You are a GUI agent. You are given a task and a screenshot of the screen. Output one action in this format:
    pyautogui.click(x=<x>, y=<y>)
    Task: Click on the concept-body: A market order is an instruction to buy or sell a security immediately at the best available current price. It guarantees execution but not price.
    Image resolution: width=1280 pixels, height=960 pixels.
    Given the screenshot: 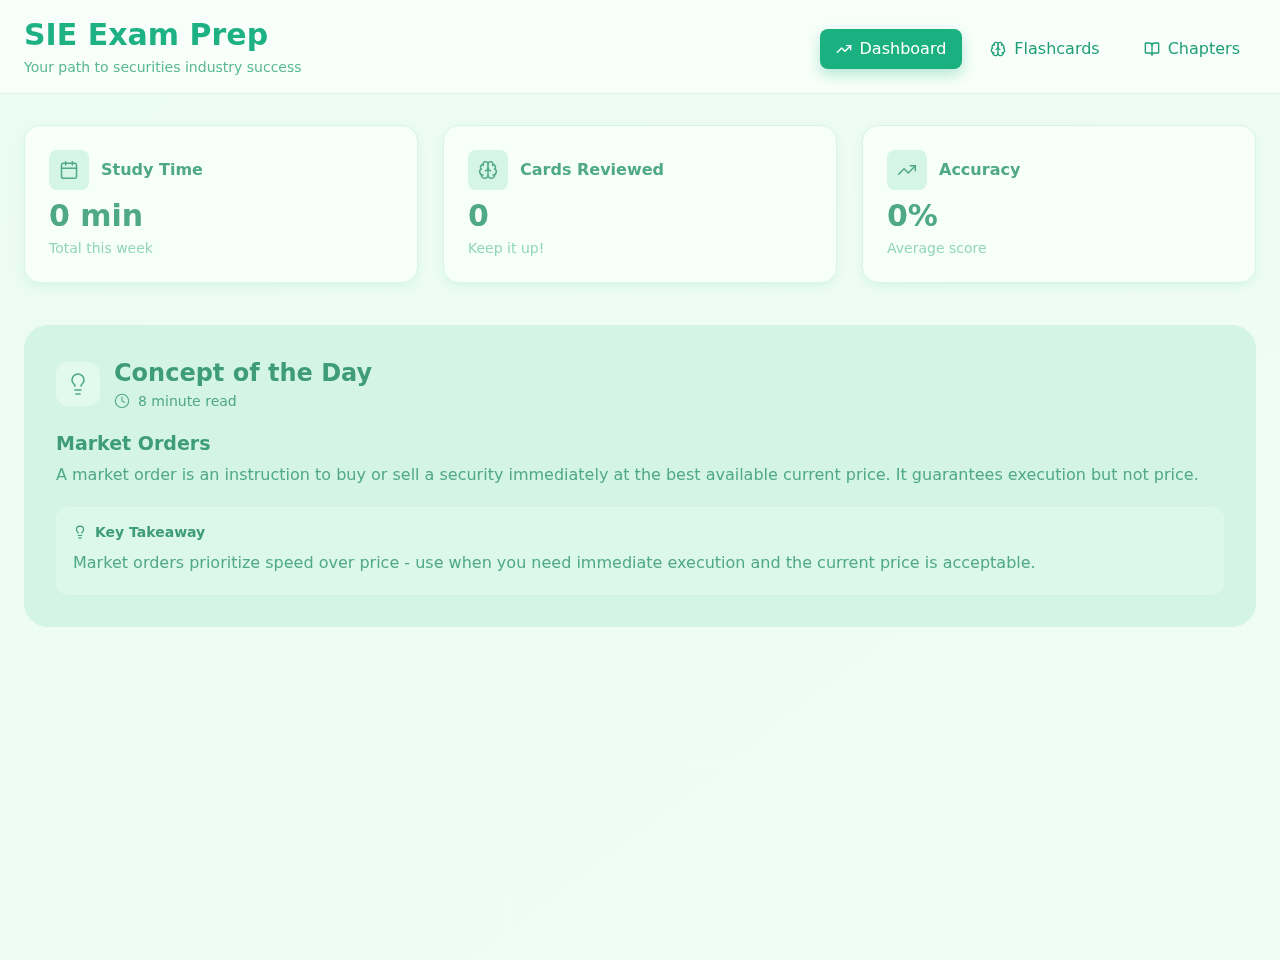 What is the action you would take?
    pyautogui.click(x=628, y=475)
    